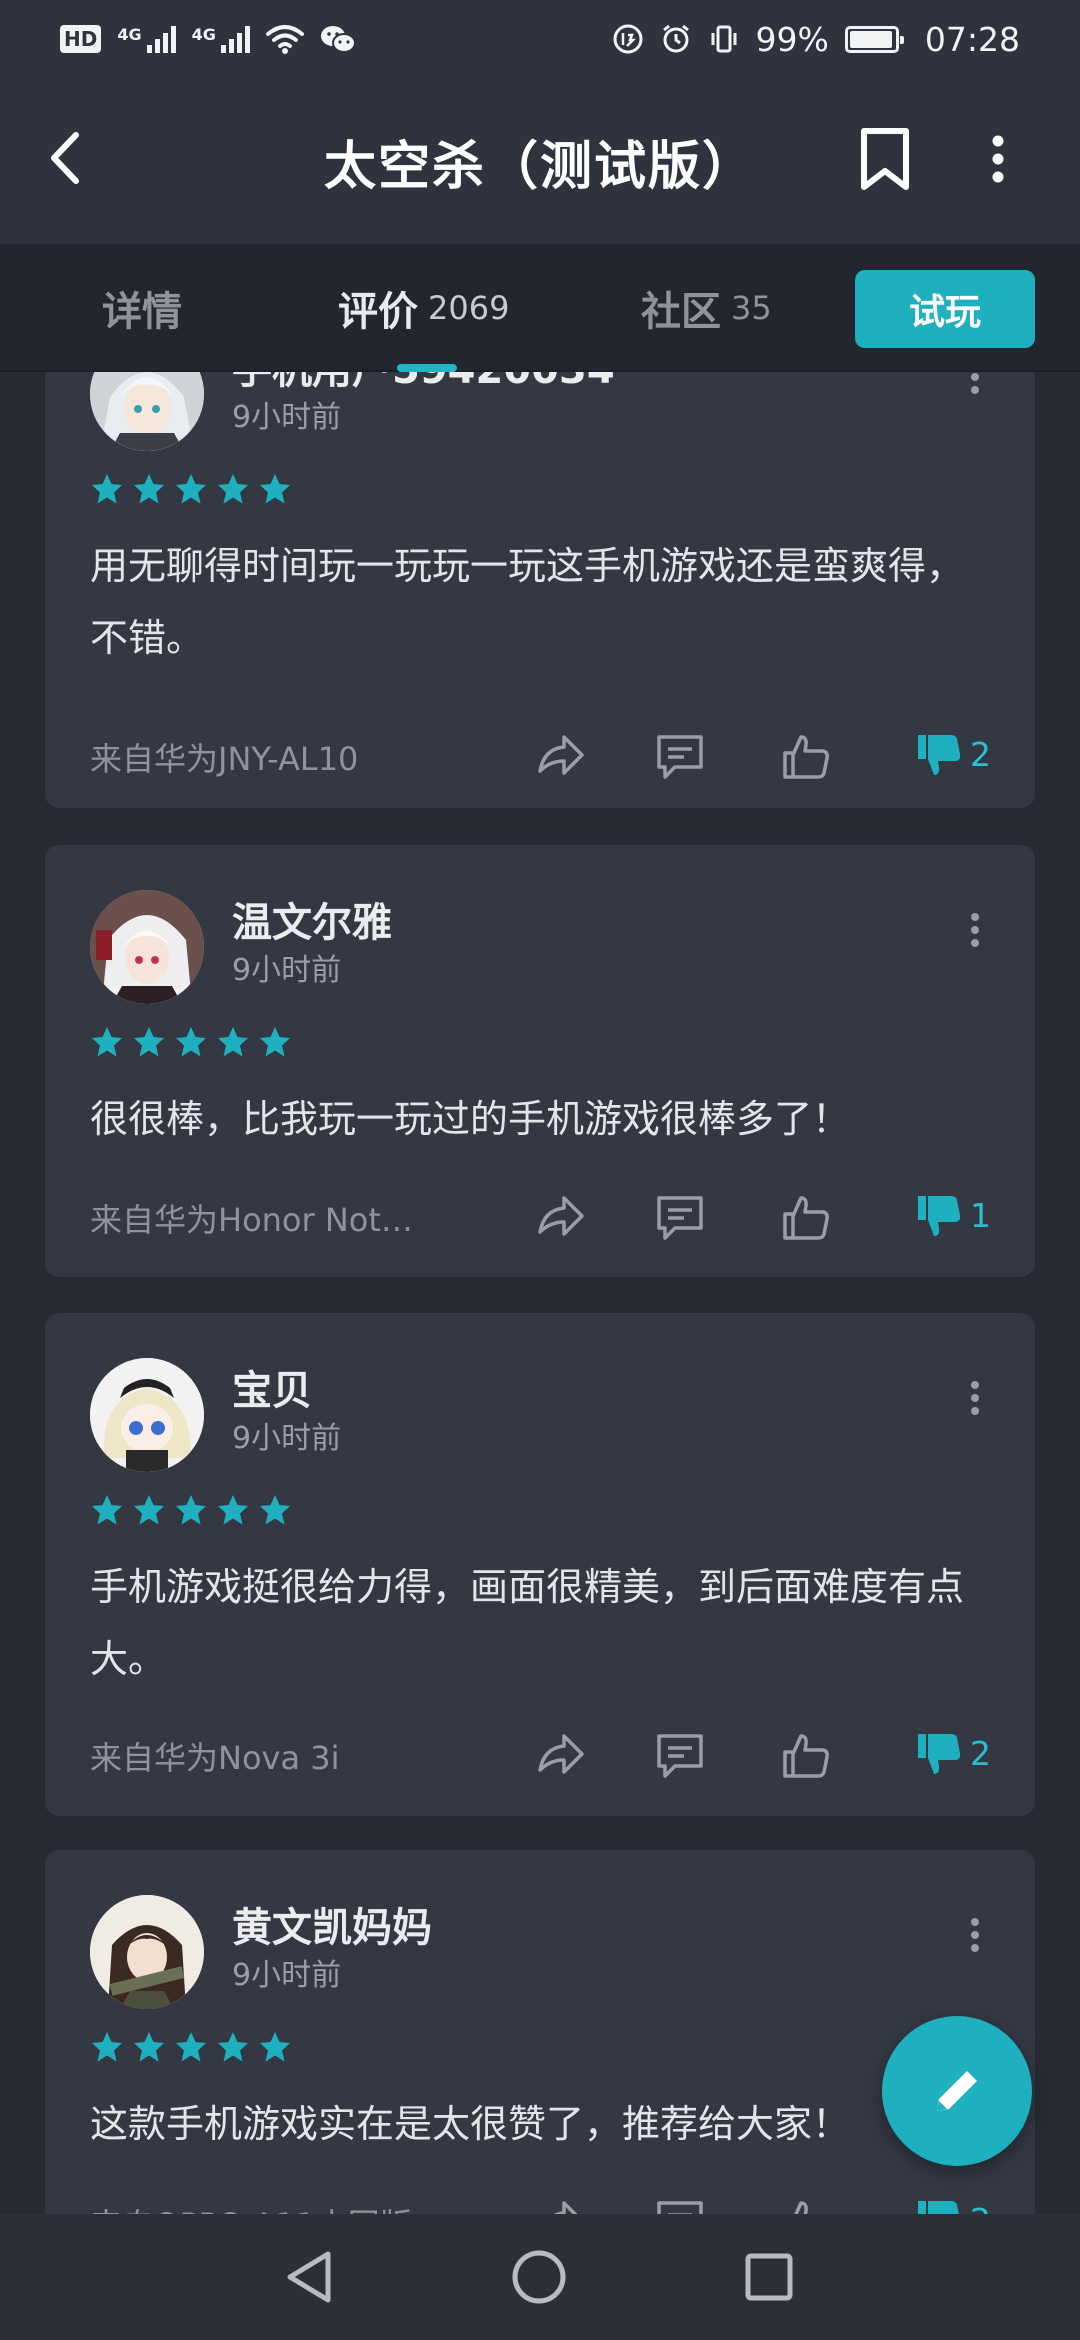 Image resolution: width=1080 pixels, height=2340 pixels. What do you see at coordinates (545, 1623) in the screenshot?
I see `review-text: 手机游戏挺很给力得，画面很精美，到后面难度有点大。` at bounding box center [545, 1623].